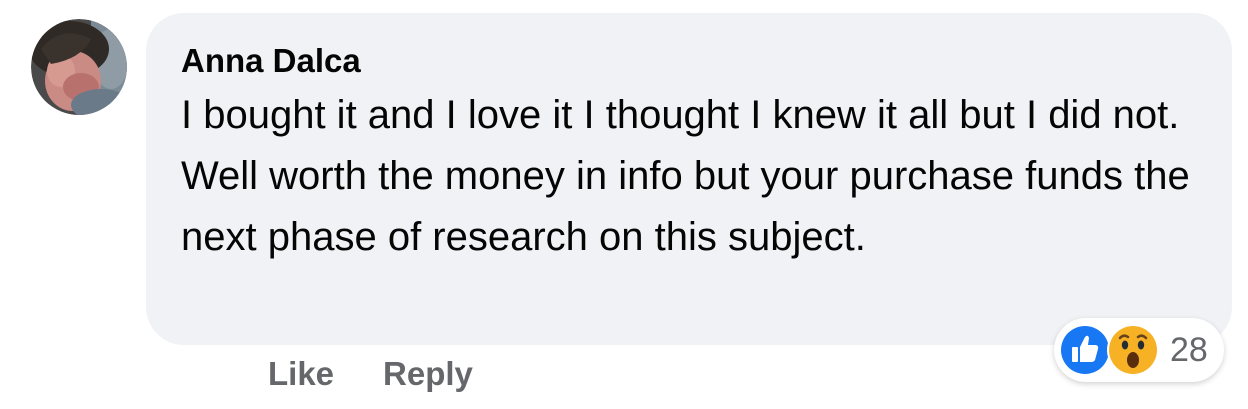  Describe the element at coordinates (271, 61) in the screenshot. I see `comment-author: Anna Dalca` at that location.